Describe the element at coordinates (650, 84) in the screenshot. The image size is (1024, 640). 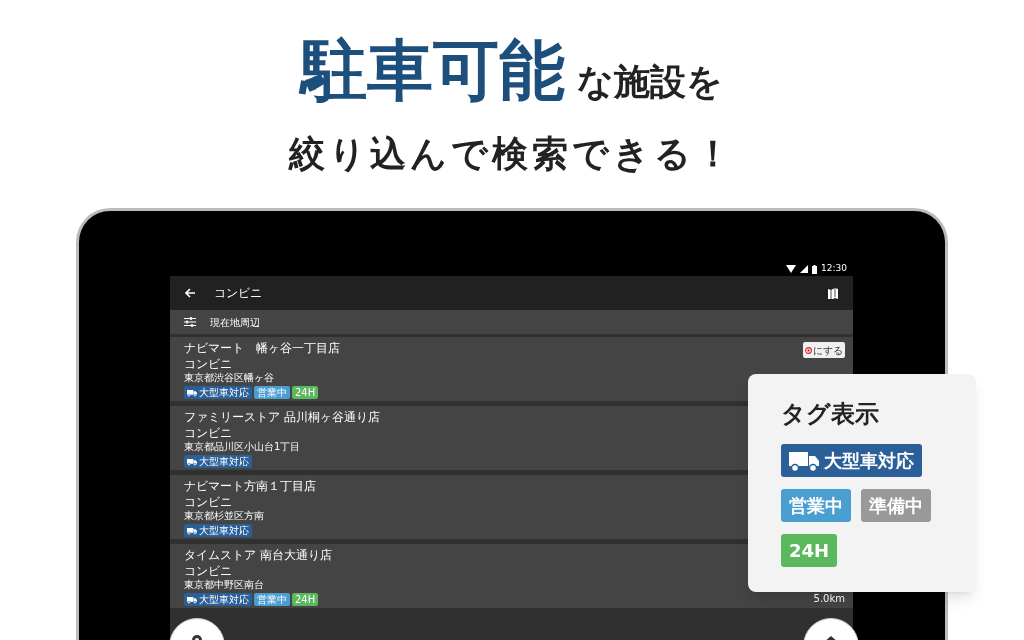
I see `headline-text: な施設を` at that location.